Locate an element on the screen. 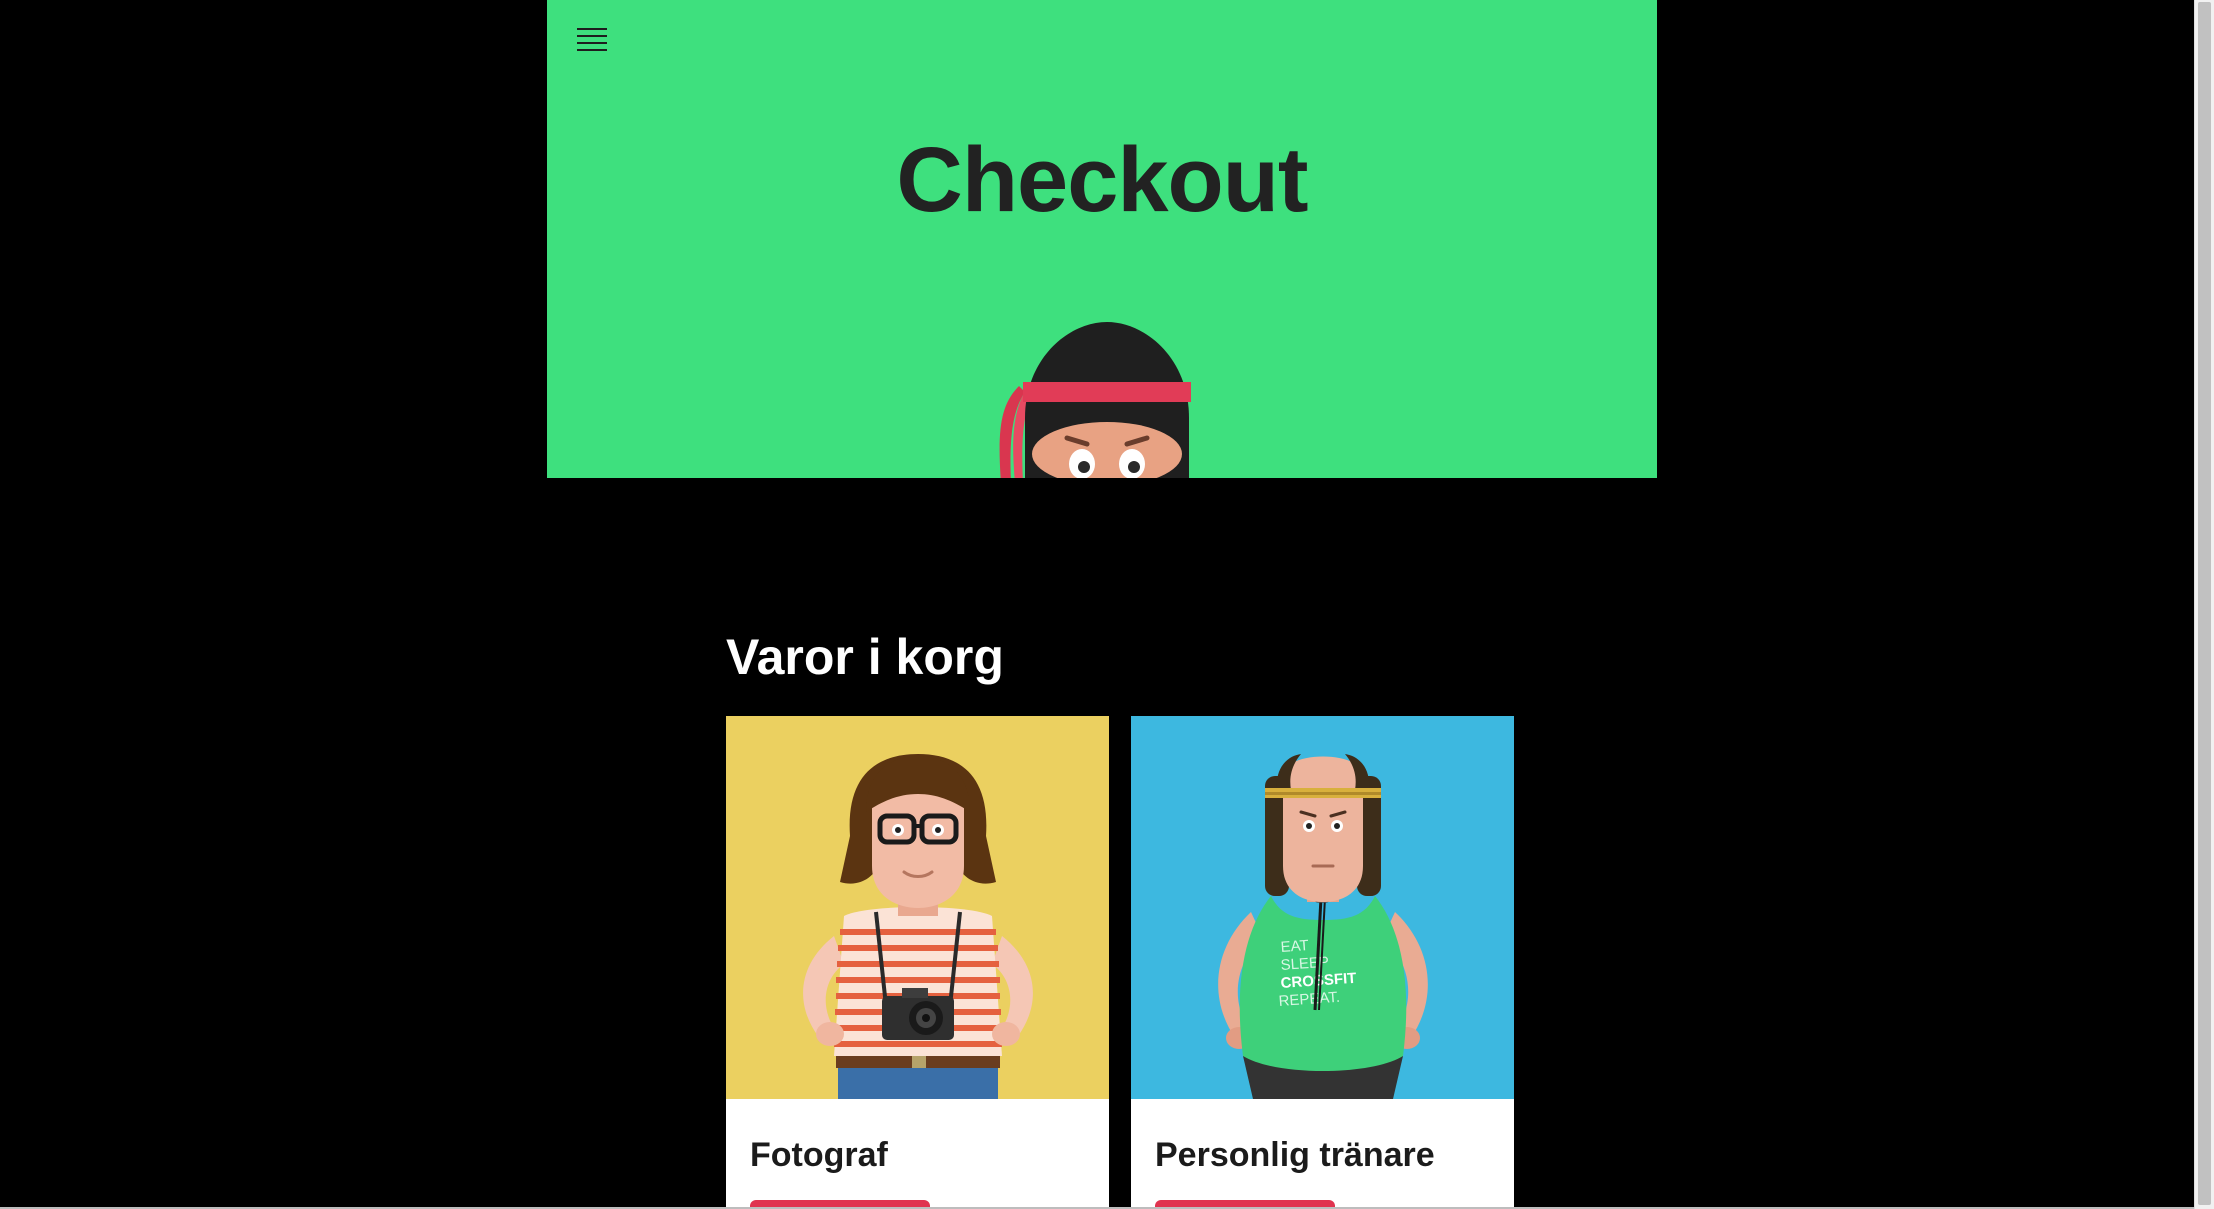 Image resolution: width=2214 pixels, height=1209 pixels. card-image is located at coordinates (917, 907).